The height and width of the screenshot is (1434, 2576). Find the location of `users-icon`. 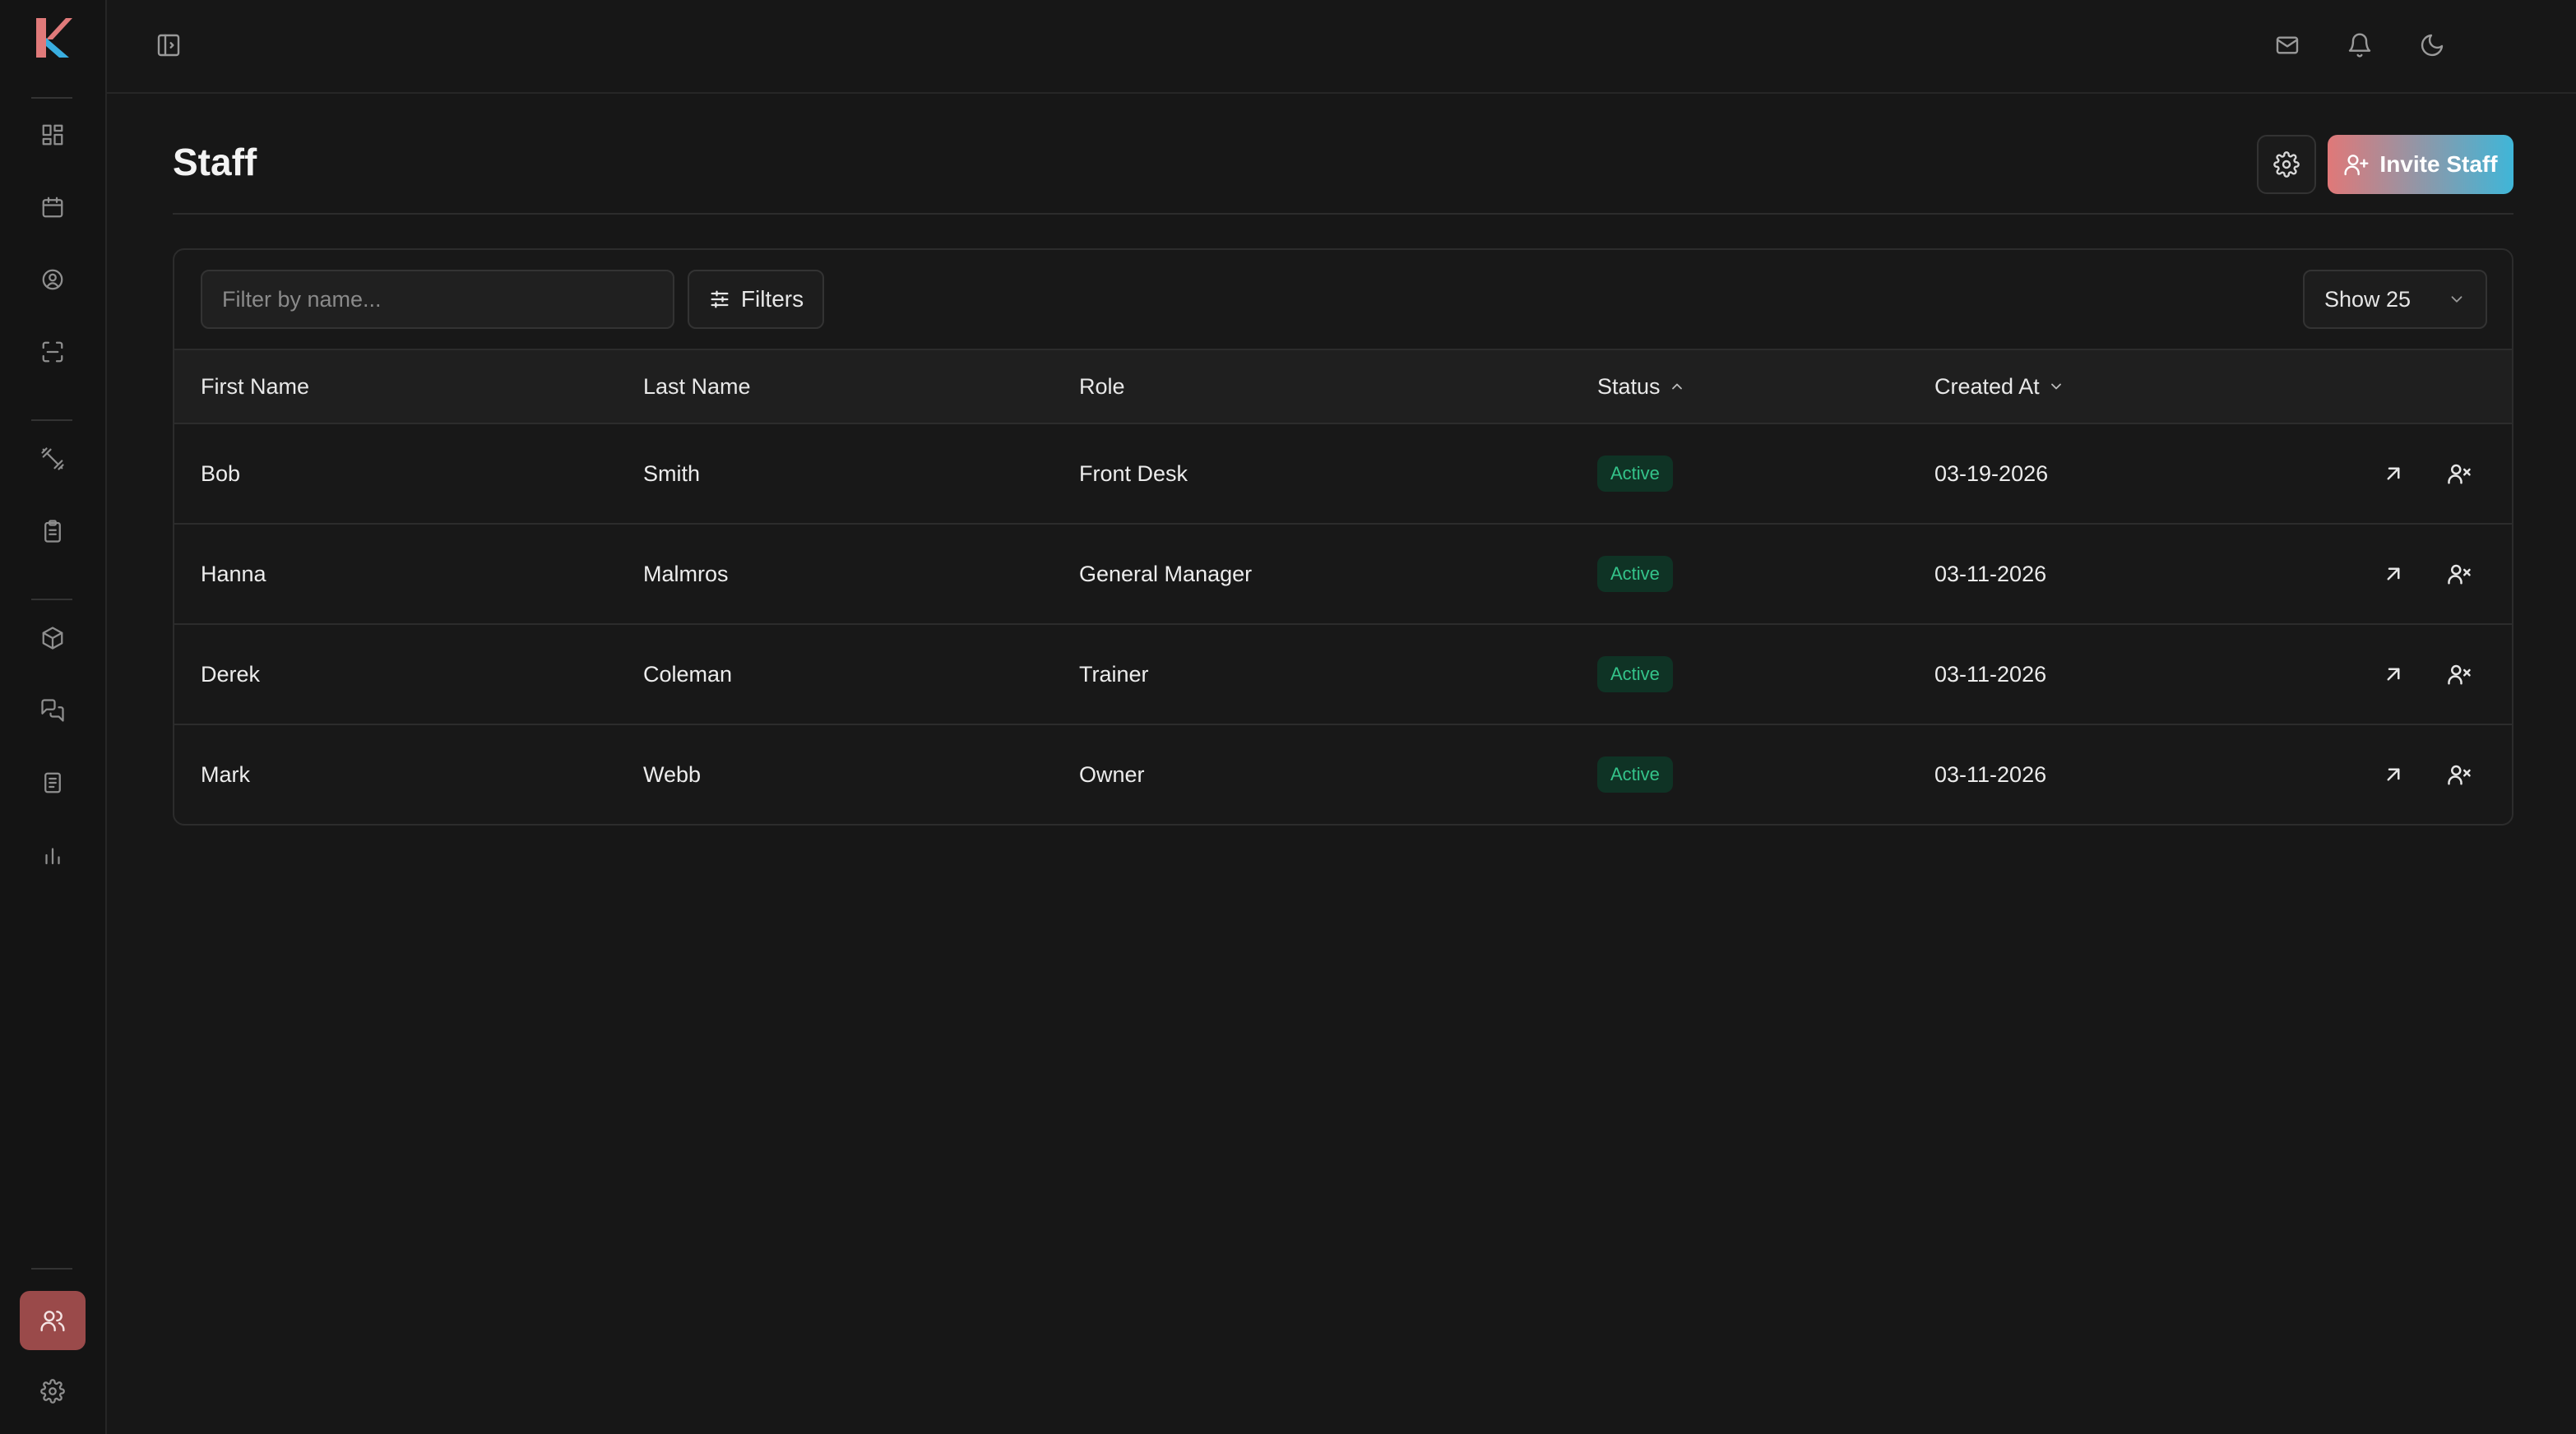

users-icon is located at coordinates (52, 1321).